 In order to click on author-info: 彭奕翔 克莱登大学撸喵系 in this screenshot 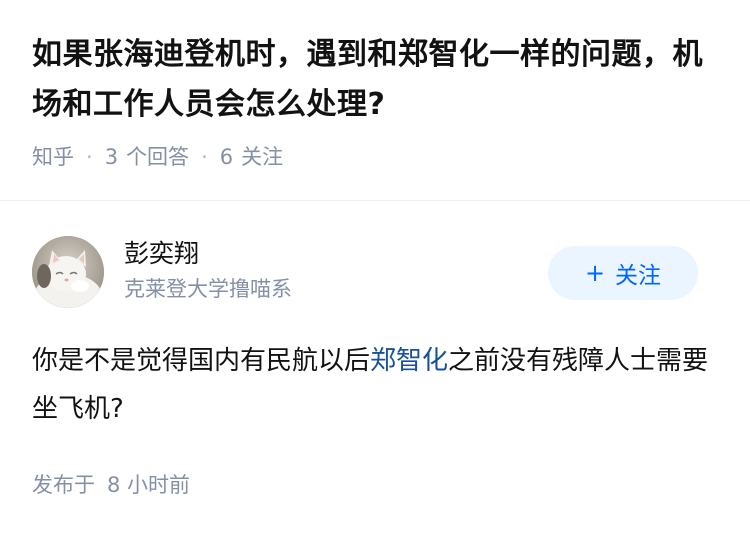, I will do `click(208, 270)`.